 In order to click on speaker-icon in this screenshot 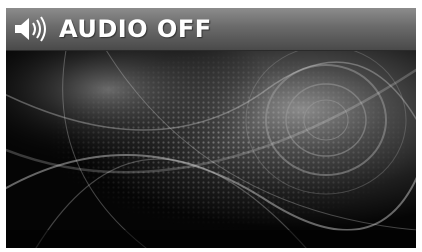, I will do `click(35, 29)`.